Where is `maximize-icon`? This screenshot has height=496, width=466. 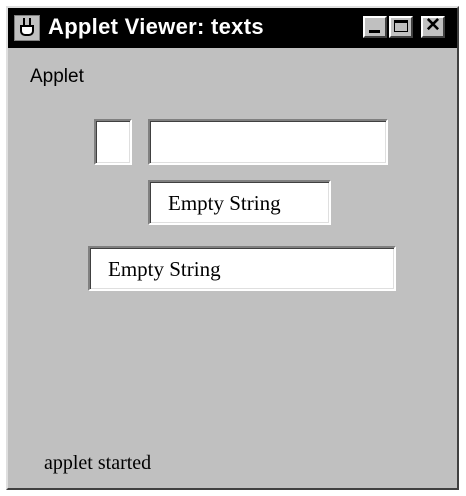 maximize-icon is located at coordinates (401, 26).